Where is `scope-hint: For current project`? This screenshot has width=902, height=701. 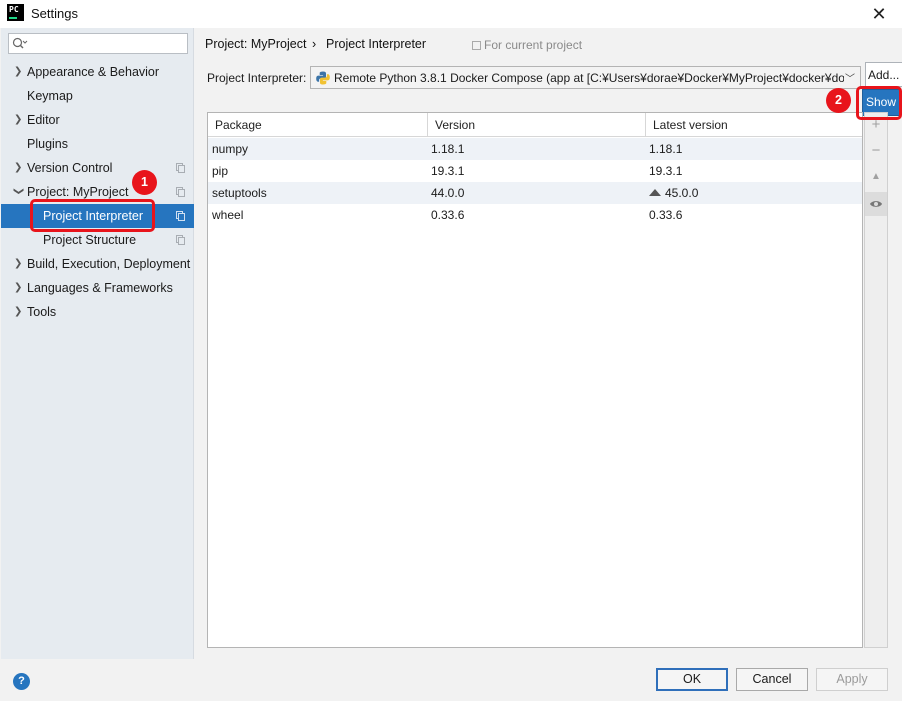
scope-hint: For current project is located at coordinates (527, 45).